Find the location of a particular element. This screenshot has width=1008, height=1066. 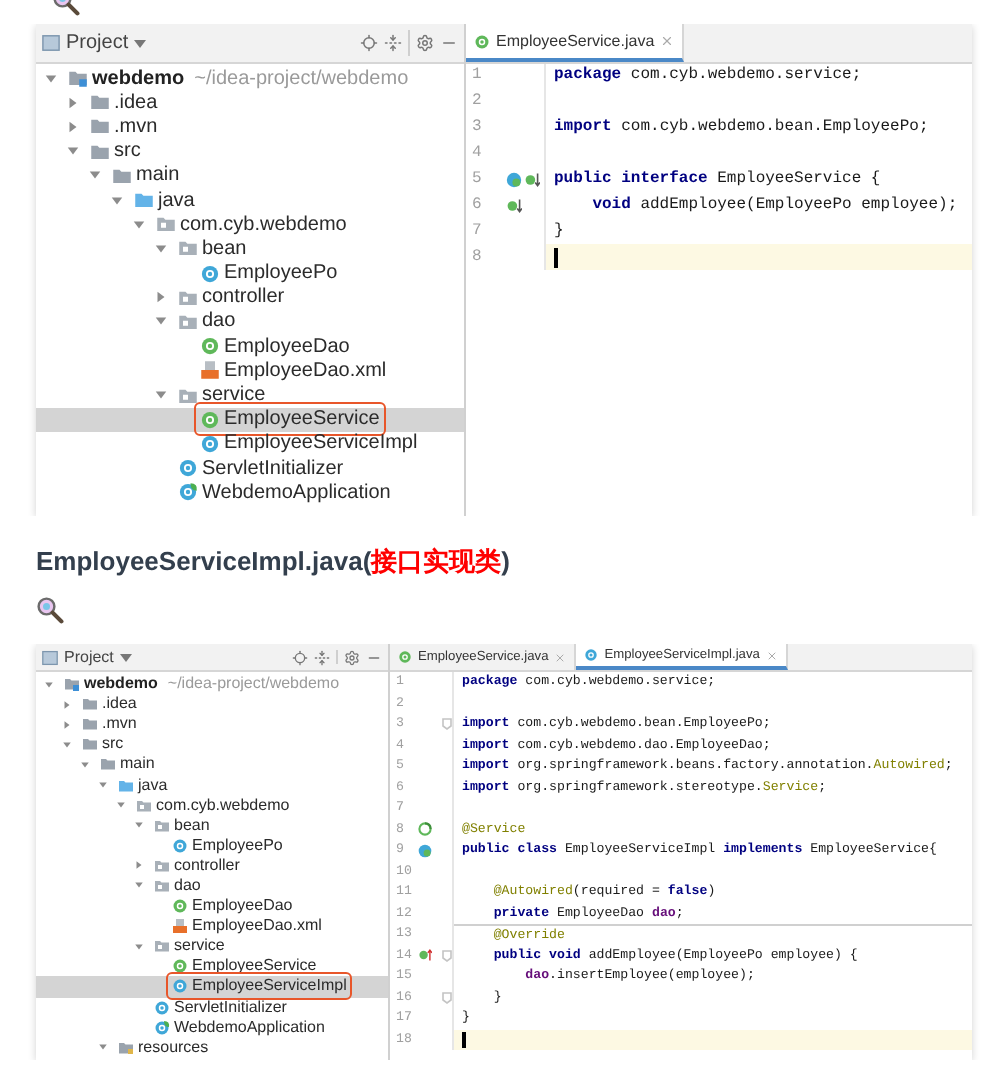

caret-icon is located at coordinates (125, 657).